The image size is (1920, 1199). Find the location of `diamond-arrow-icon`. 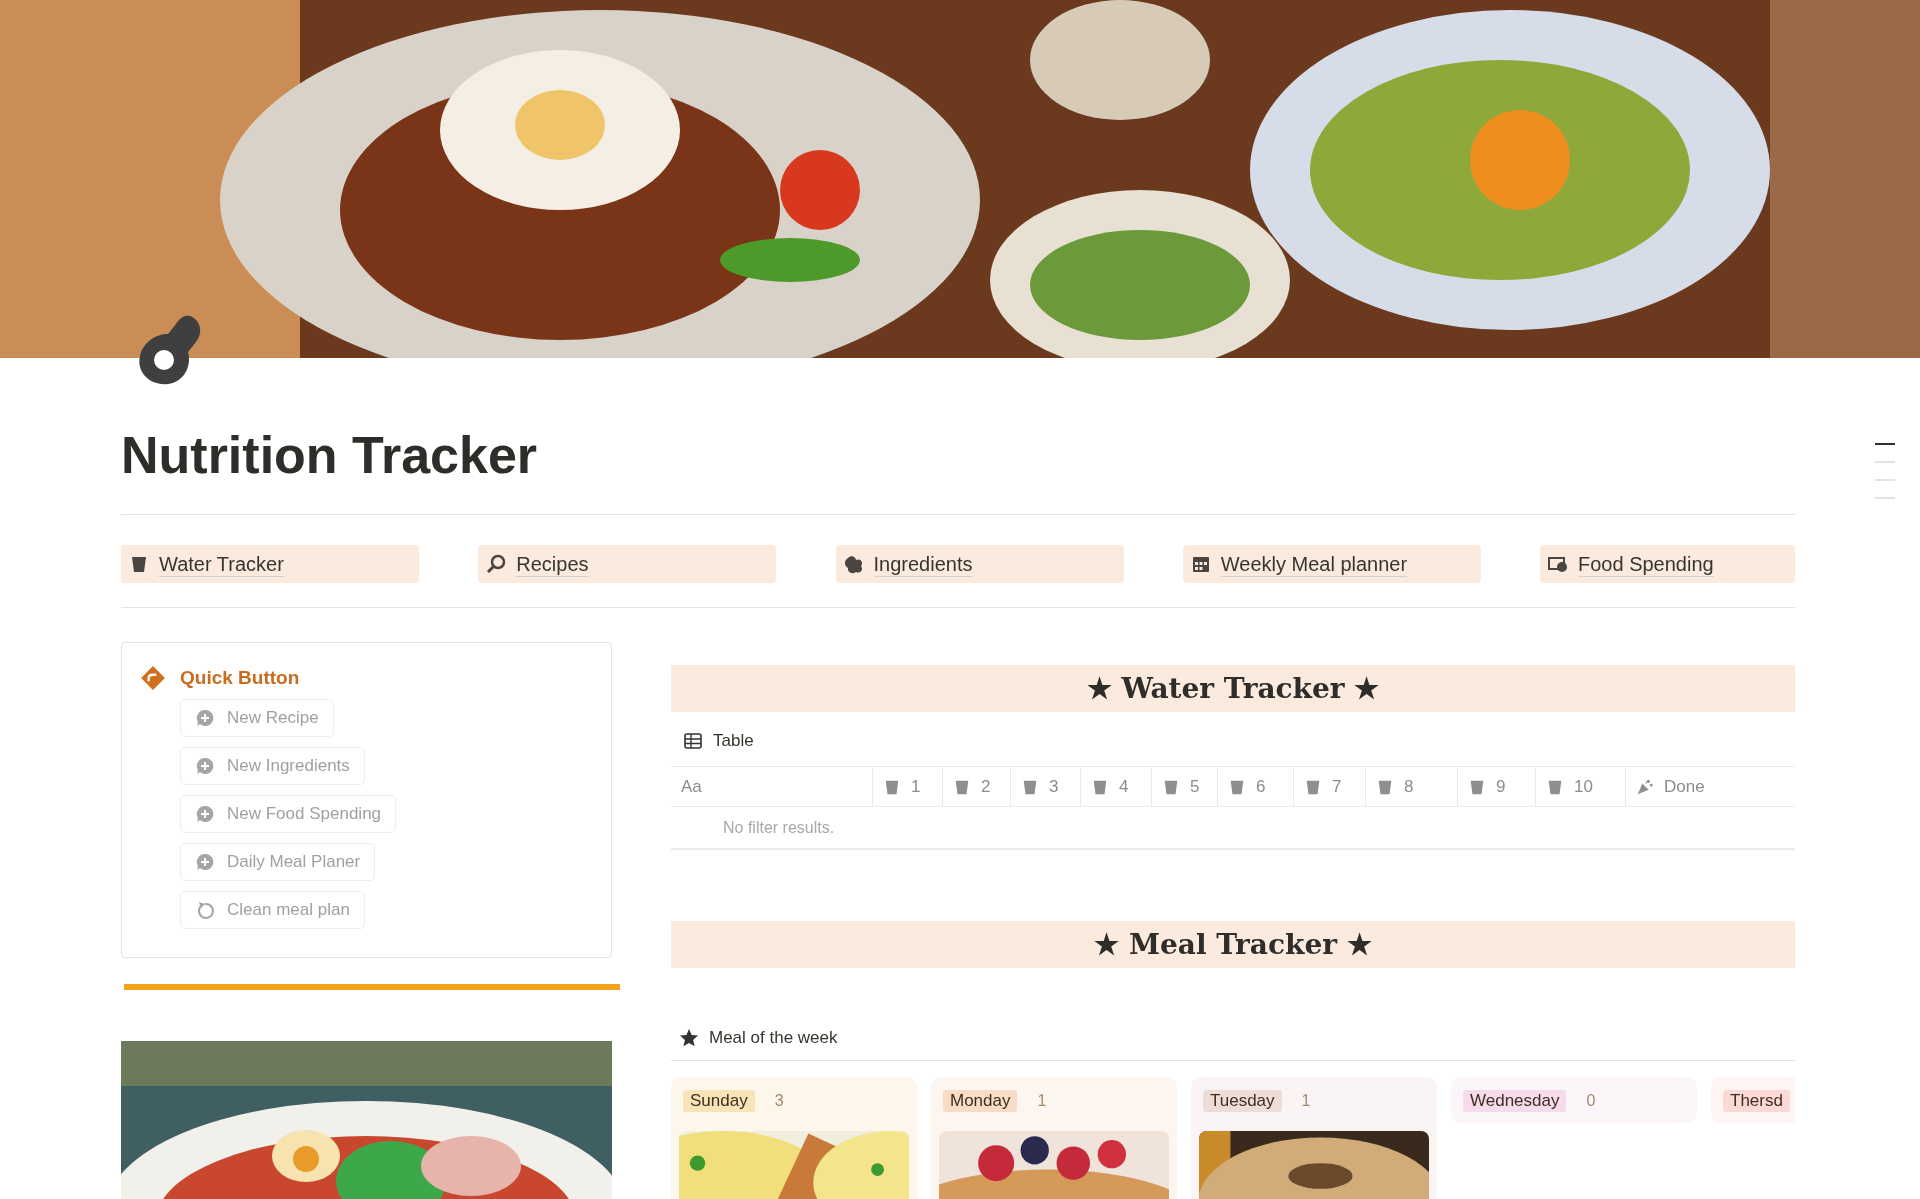

diamond-arrow-icon is located at coordinates (153, 678).